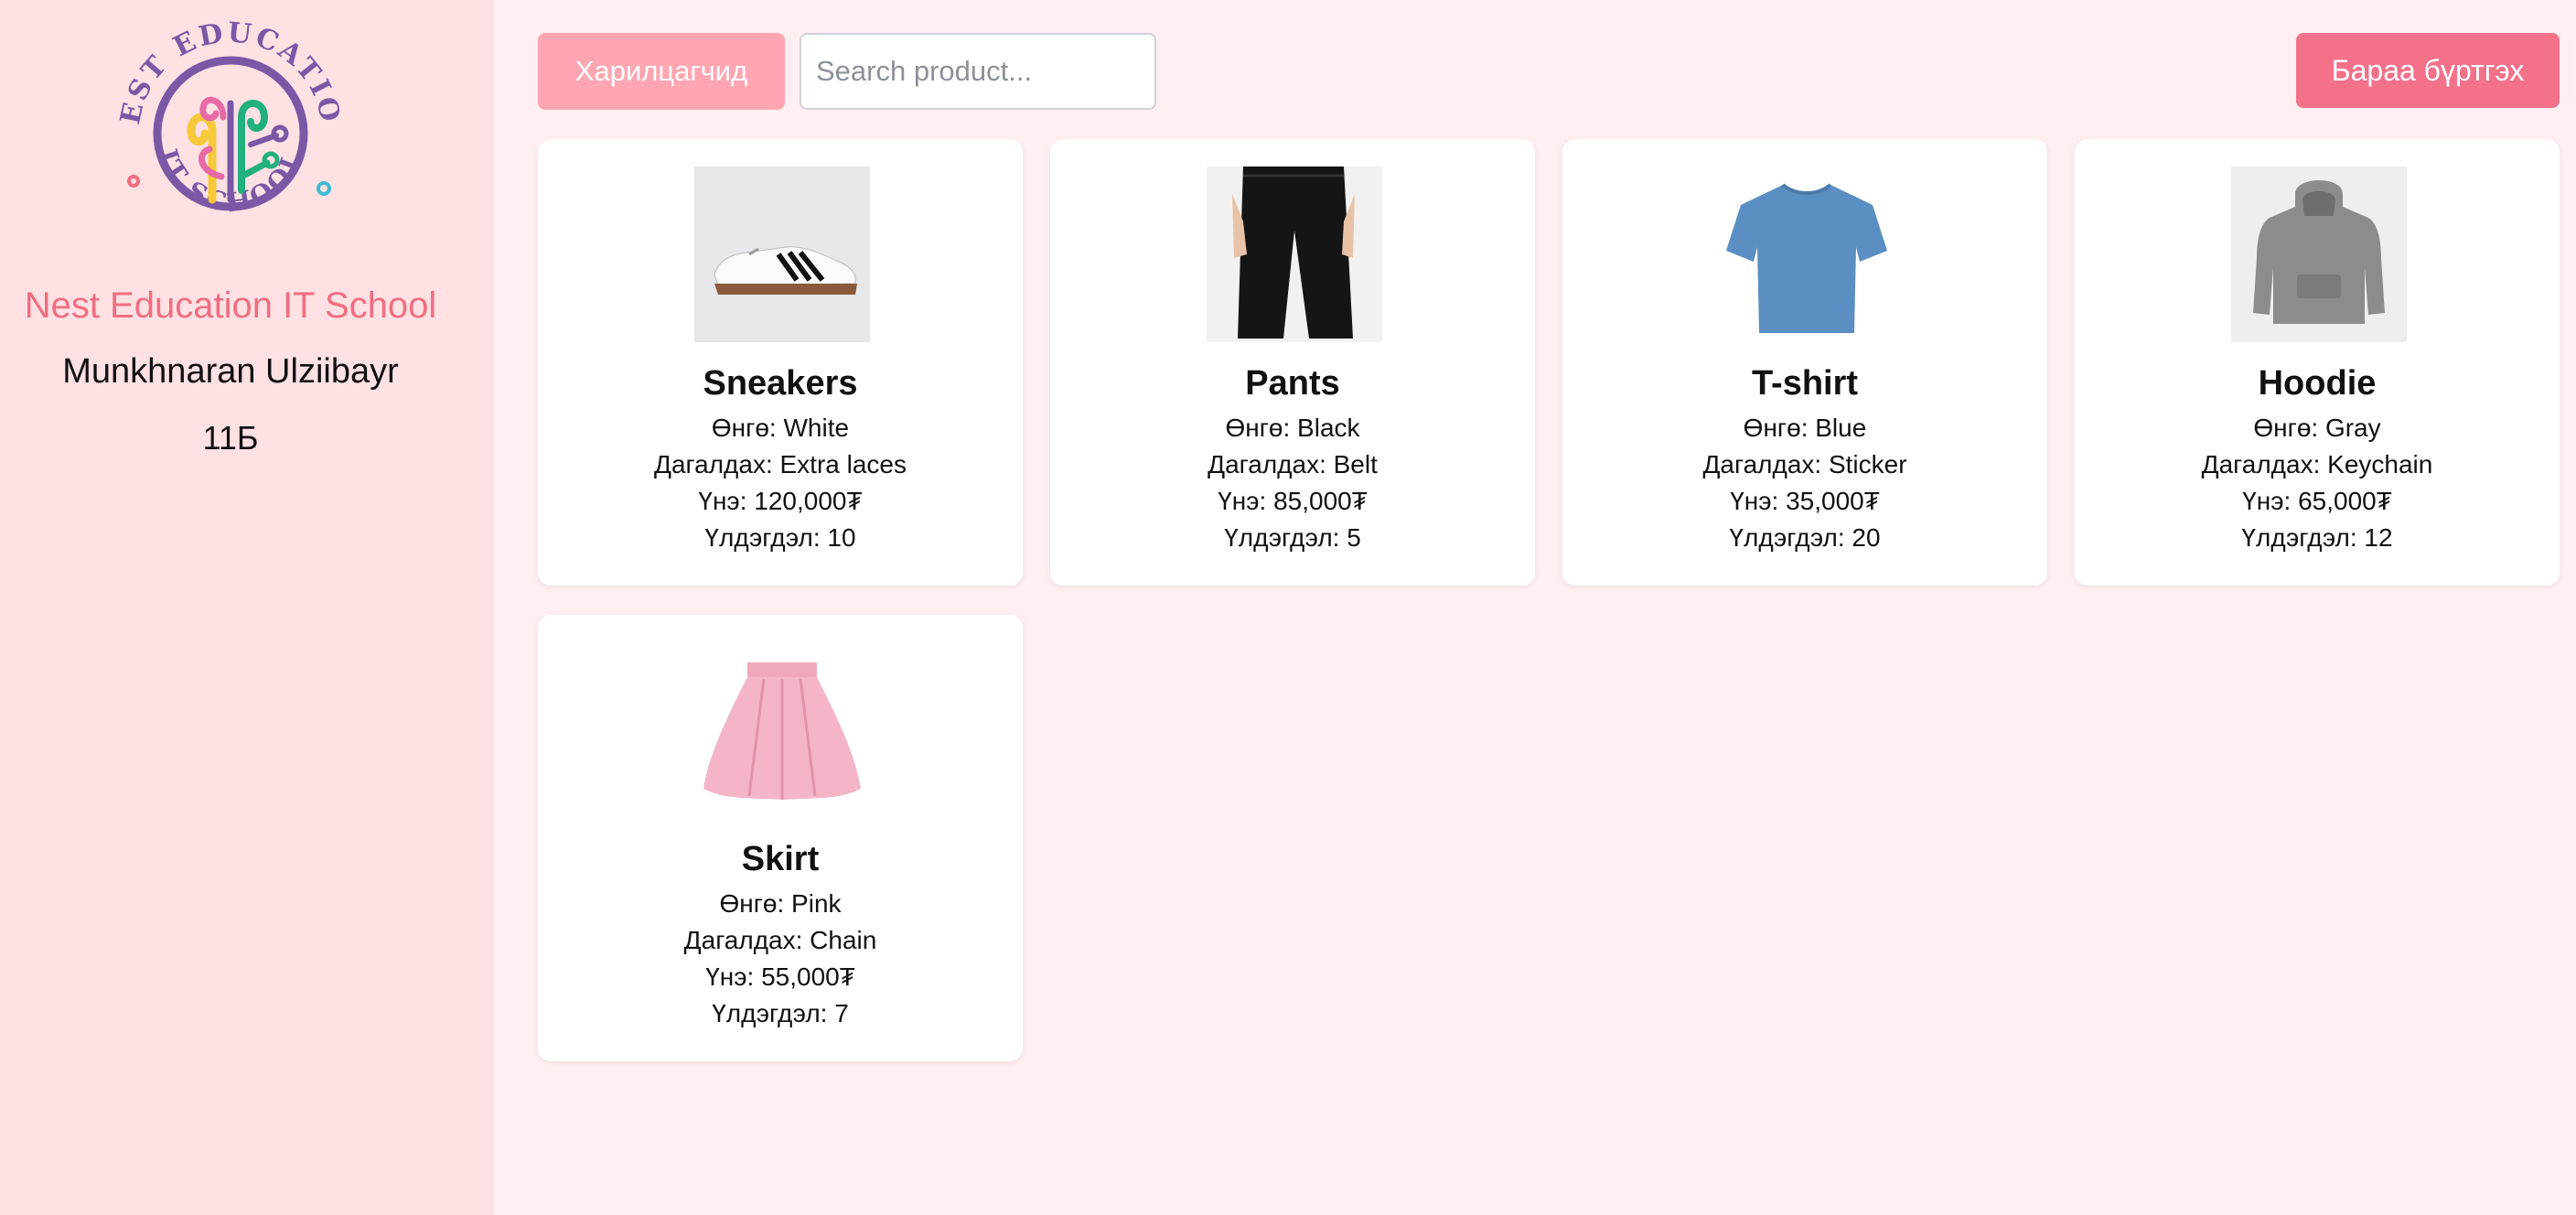 This screenshot has width=2576, height=1215. Describe the element at coordinates (1292, 537) in the screenshot. I see `product-stock: Үлдэгдэл: 5` at that location.